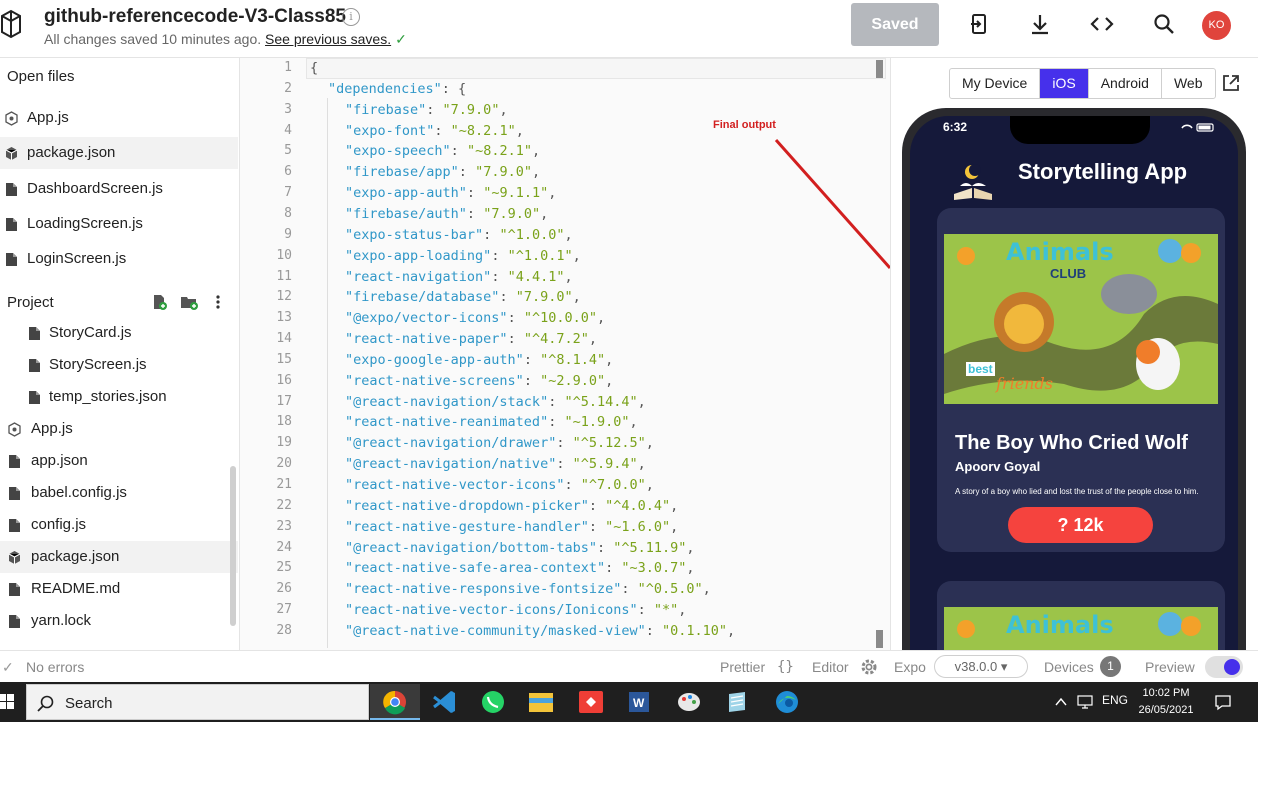 The image size is (1280, 800). What do you see at coordinates (61, 620) in the screenshot?
I see `project-file-label: yarn.lock` at bounding box center [61, 620].